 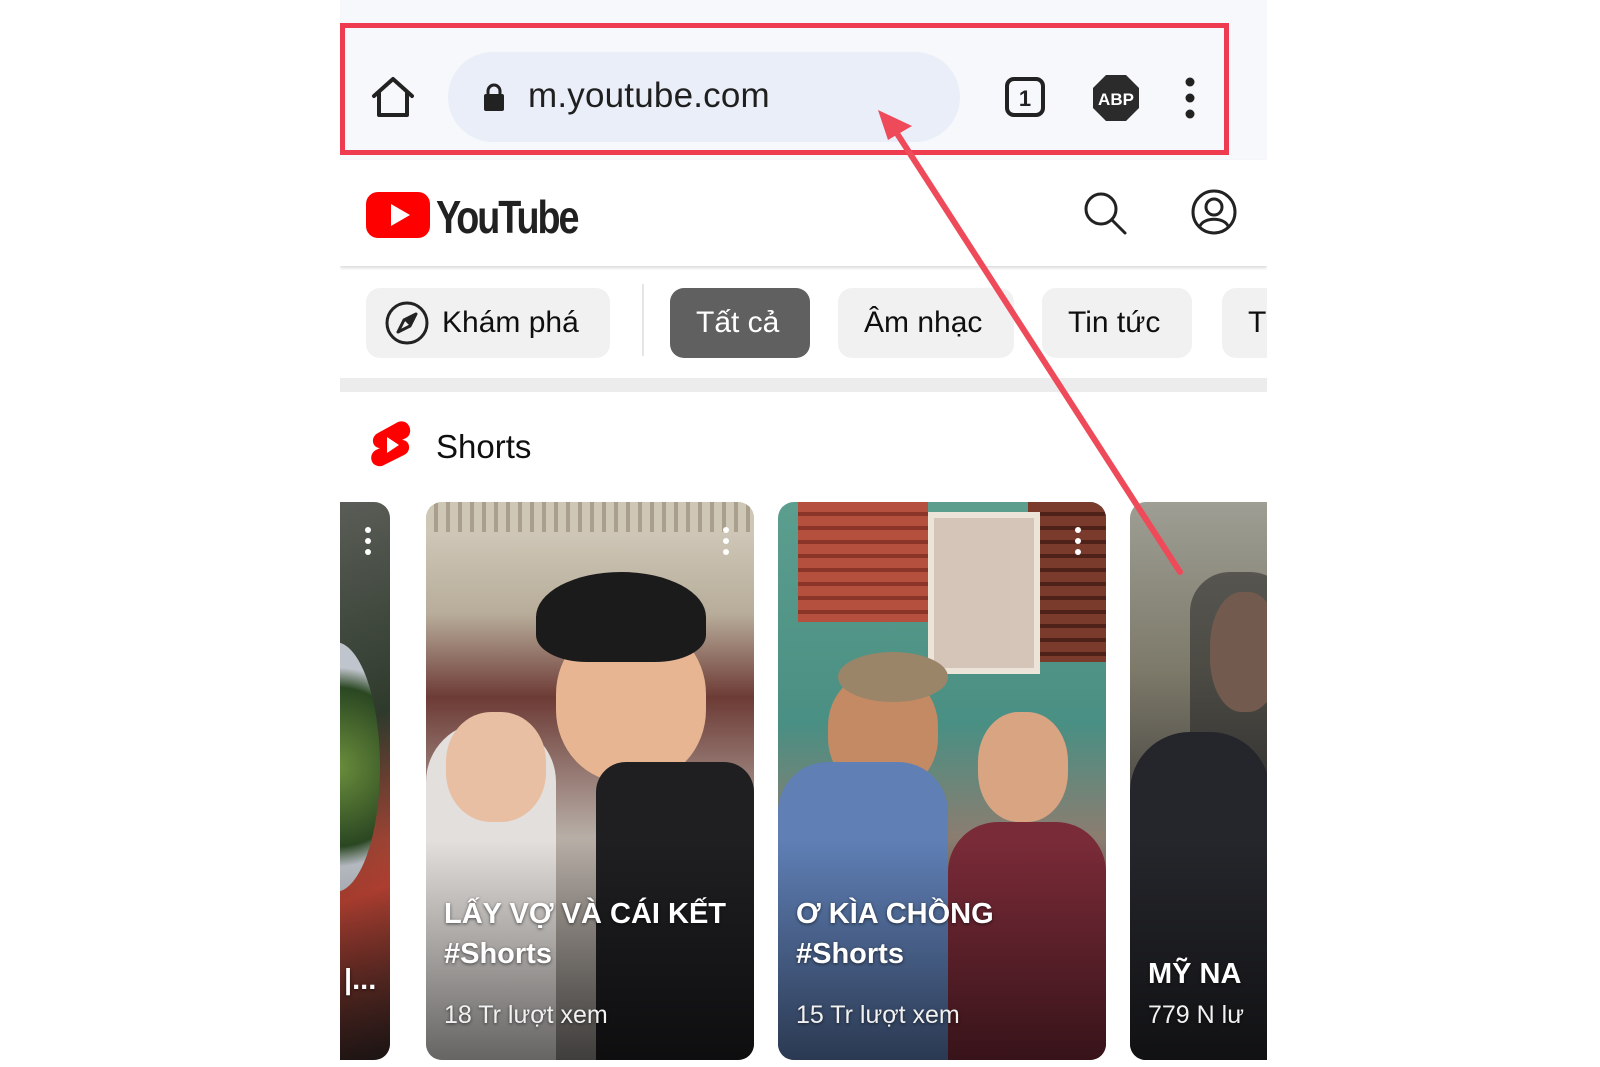 I want to click on compass-icon, so click(x=407, y=323).